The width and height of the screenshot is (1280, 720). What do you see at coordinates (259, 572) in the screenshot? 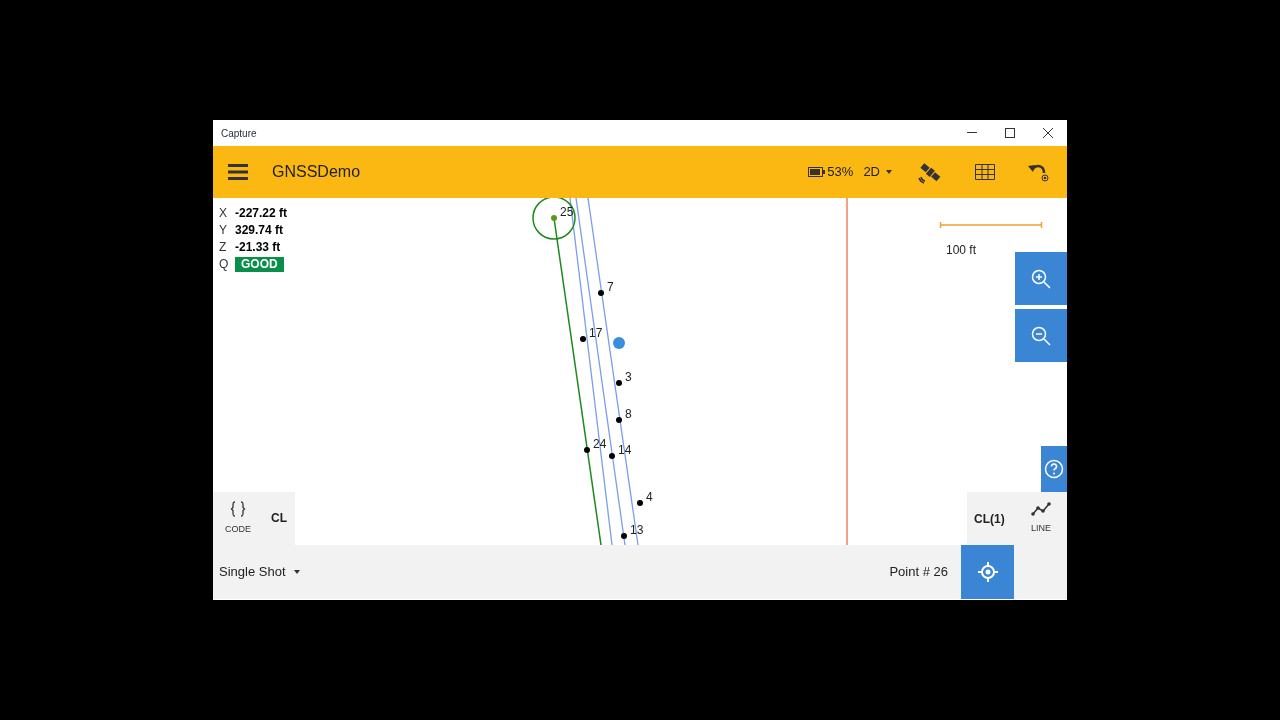
I see `shot-mode-dropdown: Single Shot` at bounding box center [259, 572].